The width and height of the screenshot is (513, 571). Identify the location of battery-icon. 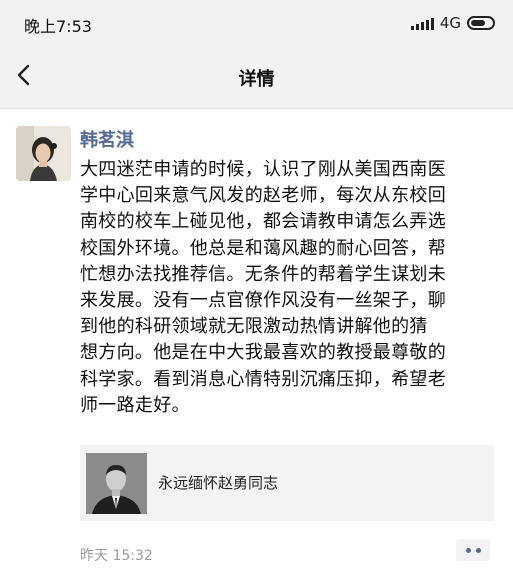
(481, 23).